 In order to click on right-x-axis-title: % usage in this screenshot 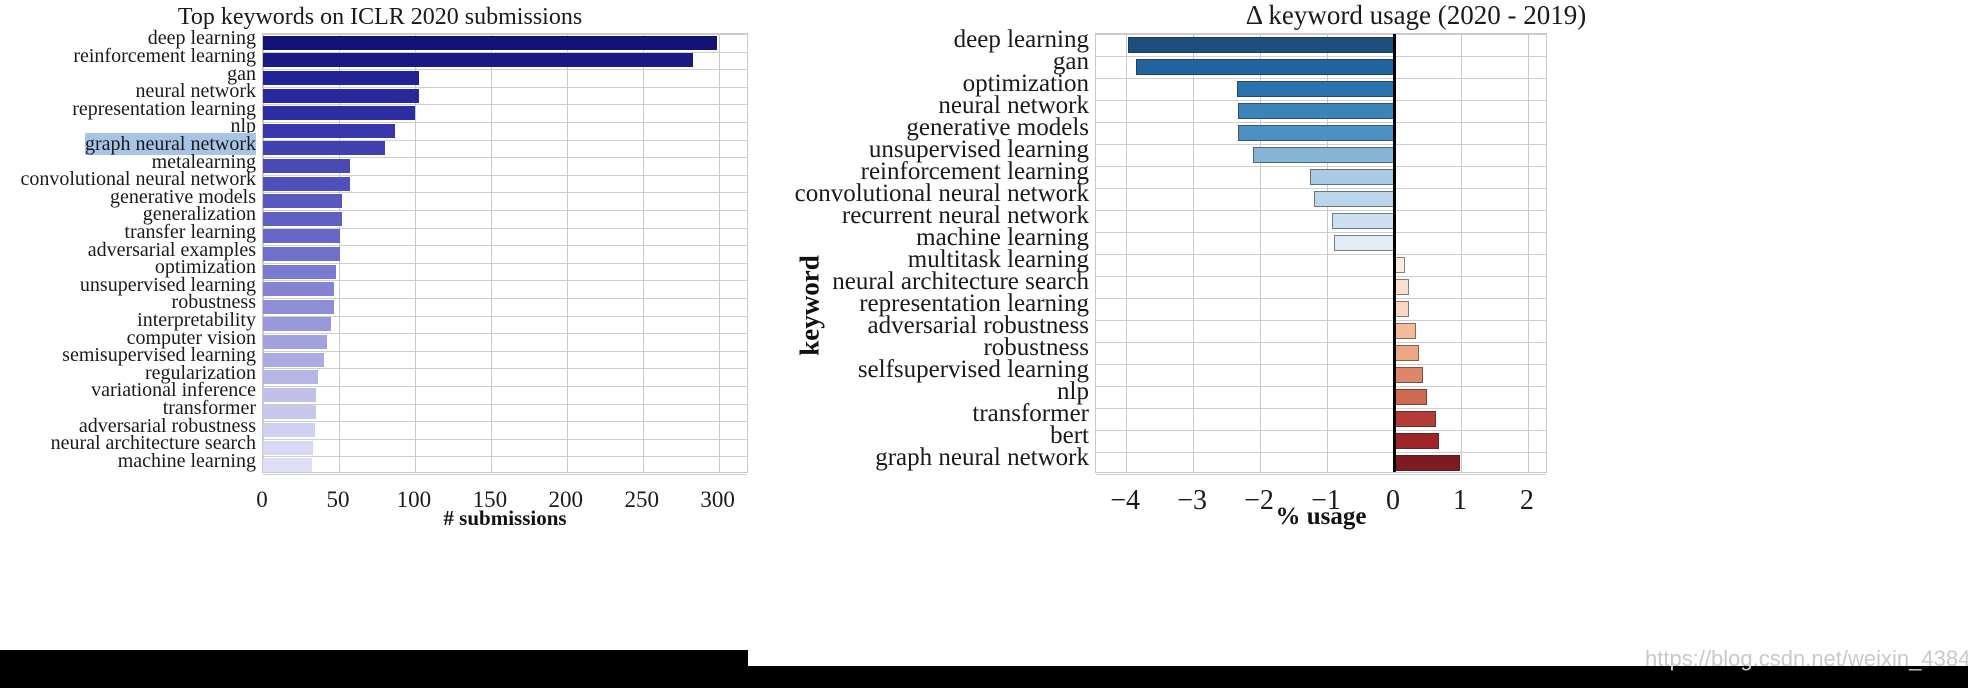, I will do `click(1321, 516)`.